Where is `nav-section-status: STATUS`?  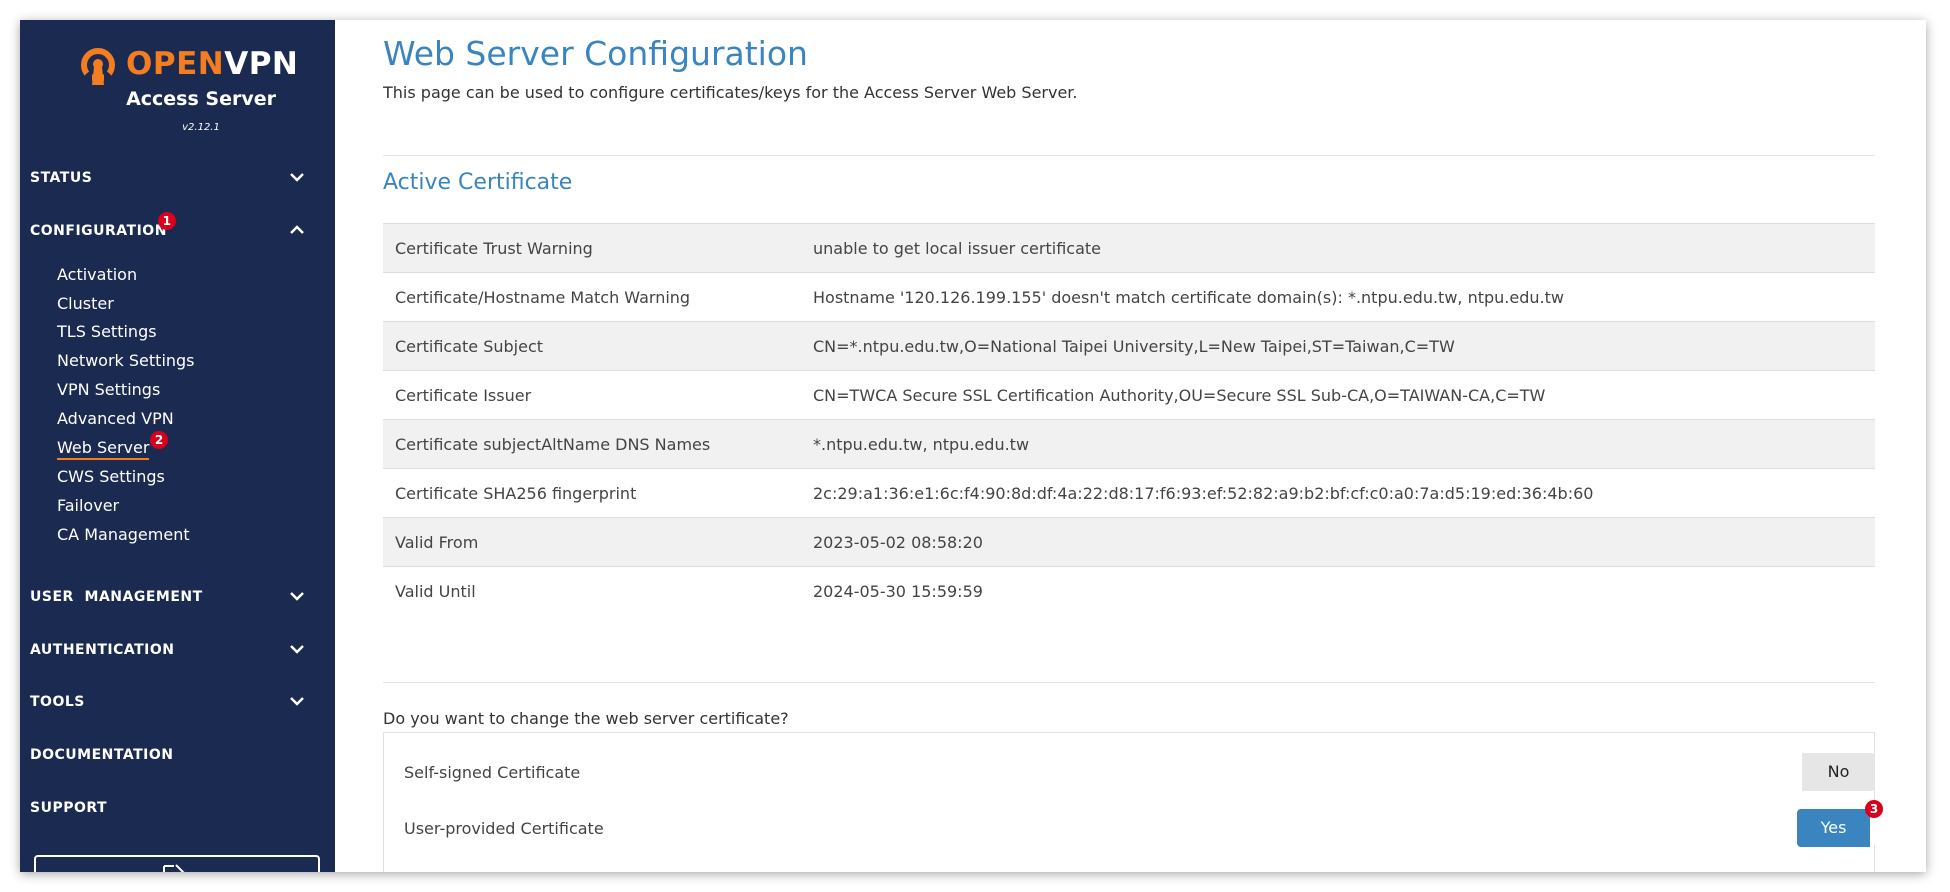 nav-section-status: STATUS is located at coordinates (175, 178).